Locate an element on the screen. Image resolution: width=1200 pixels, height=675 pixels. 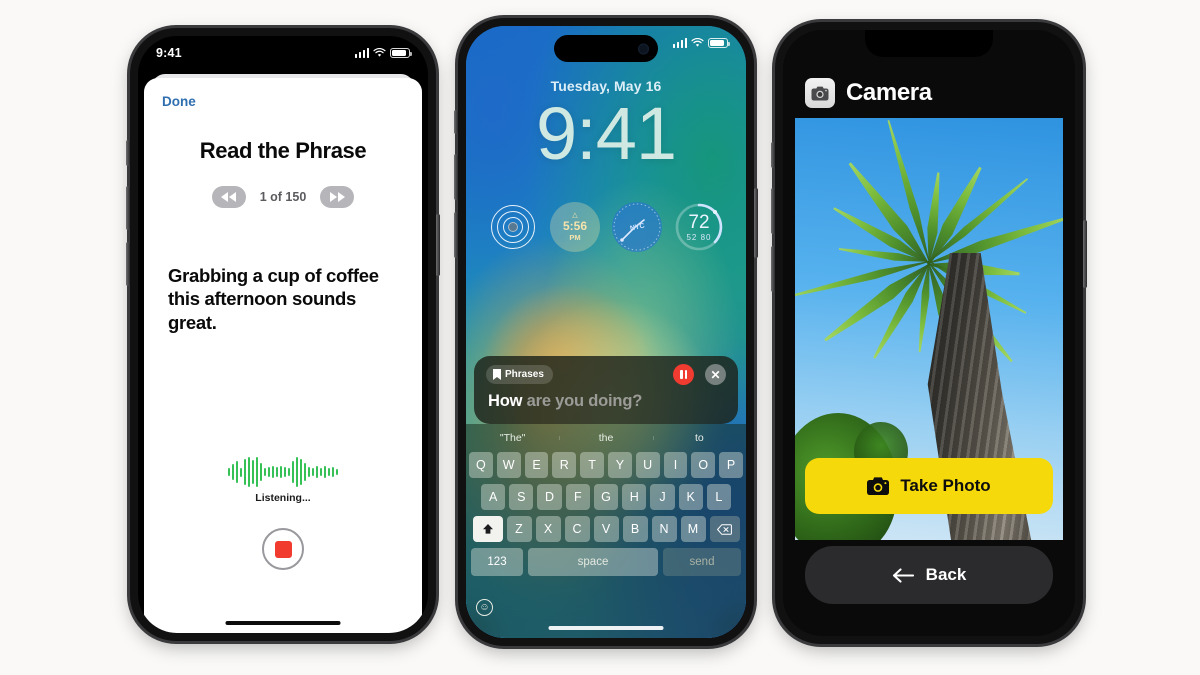
key-n: N is located at coordinates (664, 529).